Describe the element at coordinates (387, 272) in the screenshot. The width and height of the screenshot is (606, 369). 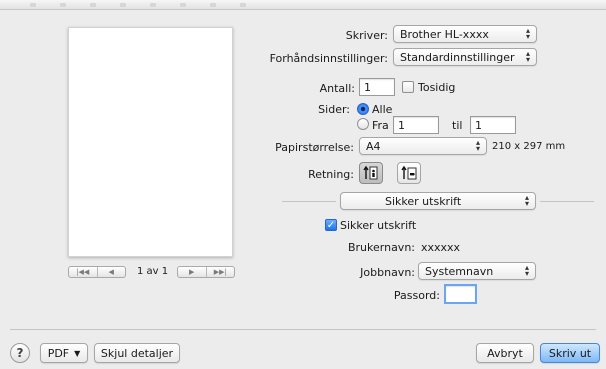
I see `jobname-label: Jobbnavn:` at that location.